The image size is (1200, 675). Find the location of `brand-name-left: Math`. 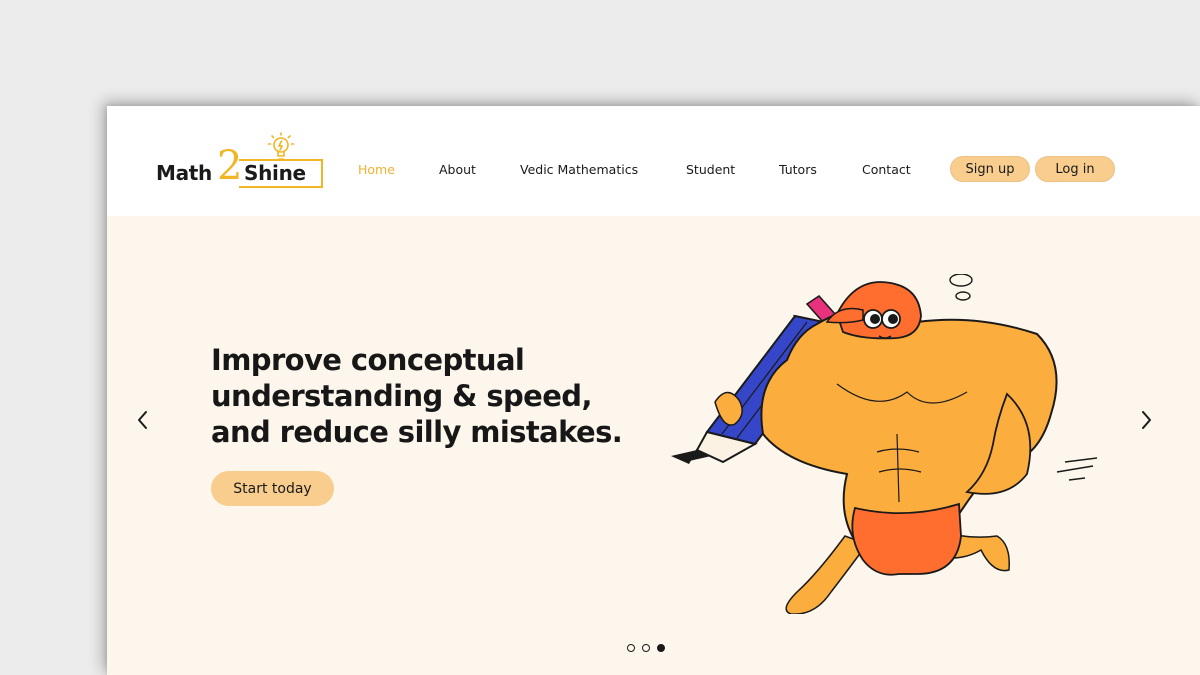

brand-name-left: Math is located at coordinates (184, 173).